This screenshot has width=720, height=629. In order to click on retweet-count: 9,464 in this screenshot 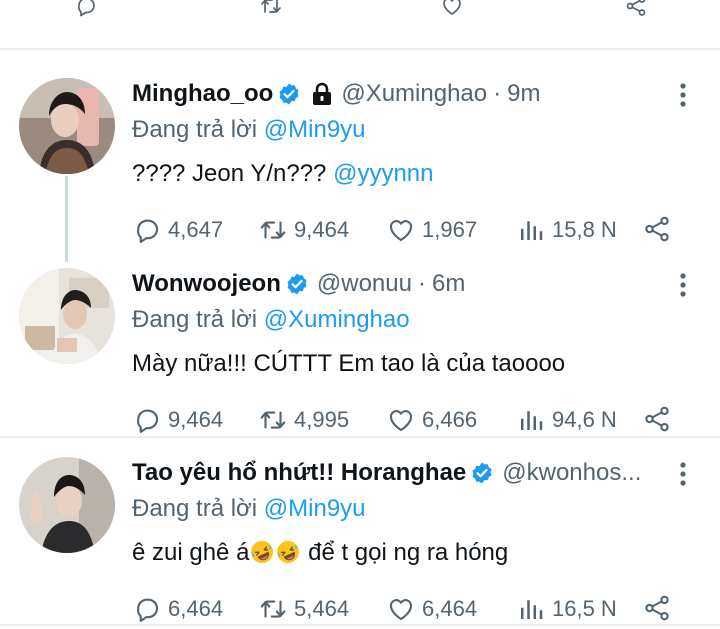, I will do `click(322, 229)`.